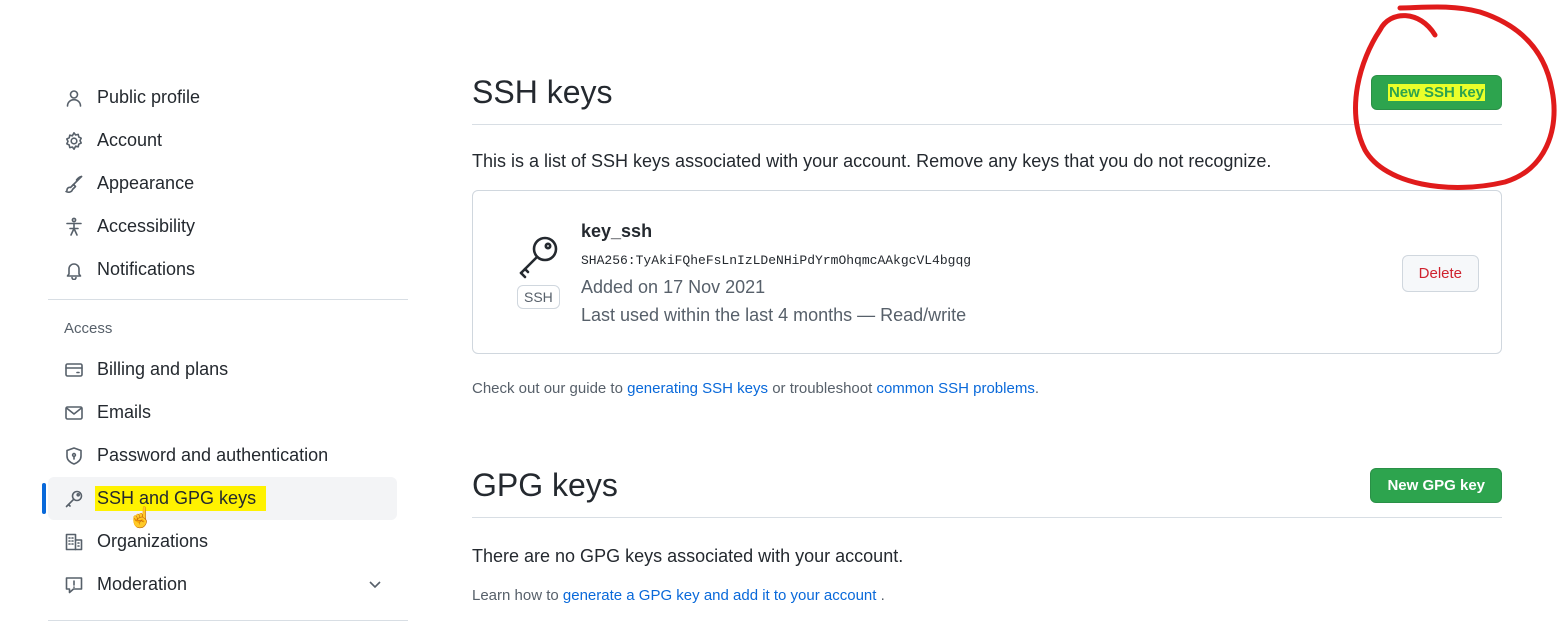  Describe the element at coordinates (228, 97) in the screenshot. I see `sidebar-item-public-profile: Public profile` at that location.